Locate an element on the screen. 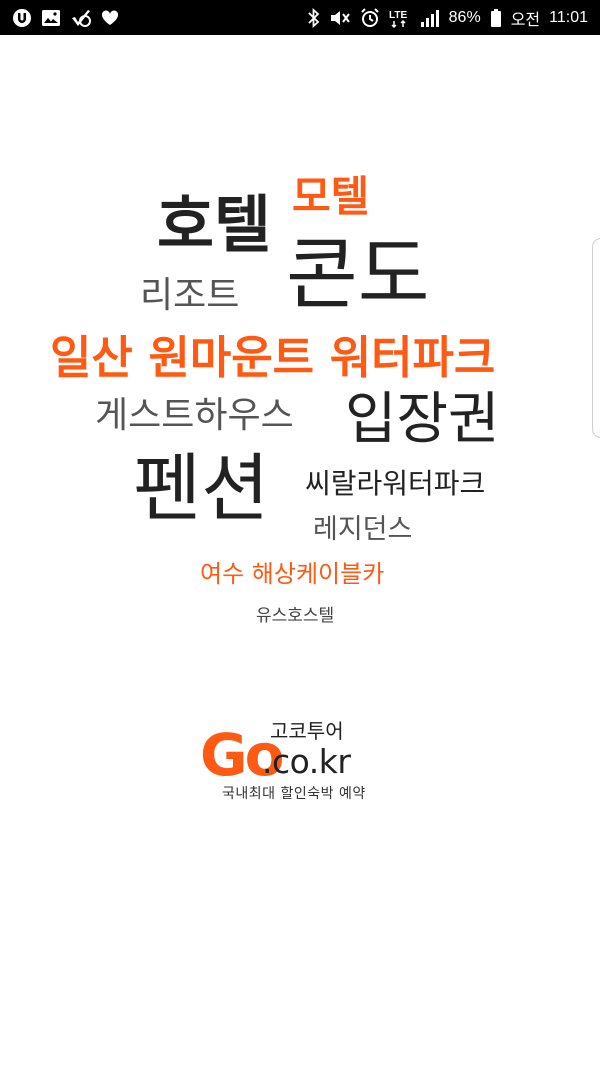  keyword-pension: 펜션 is located at coordinates (201, 489).